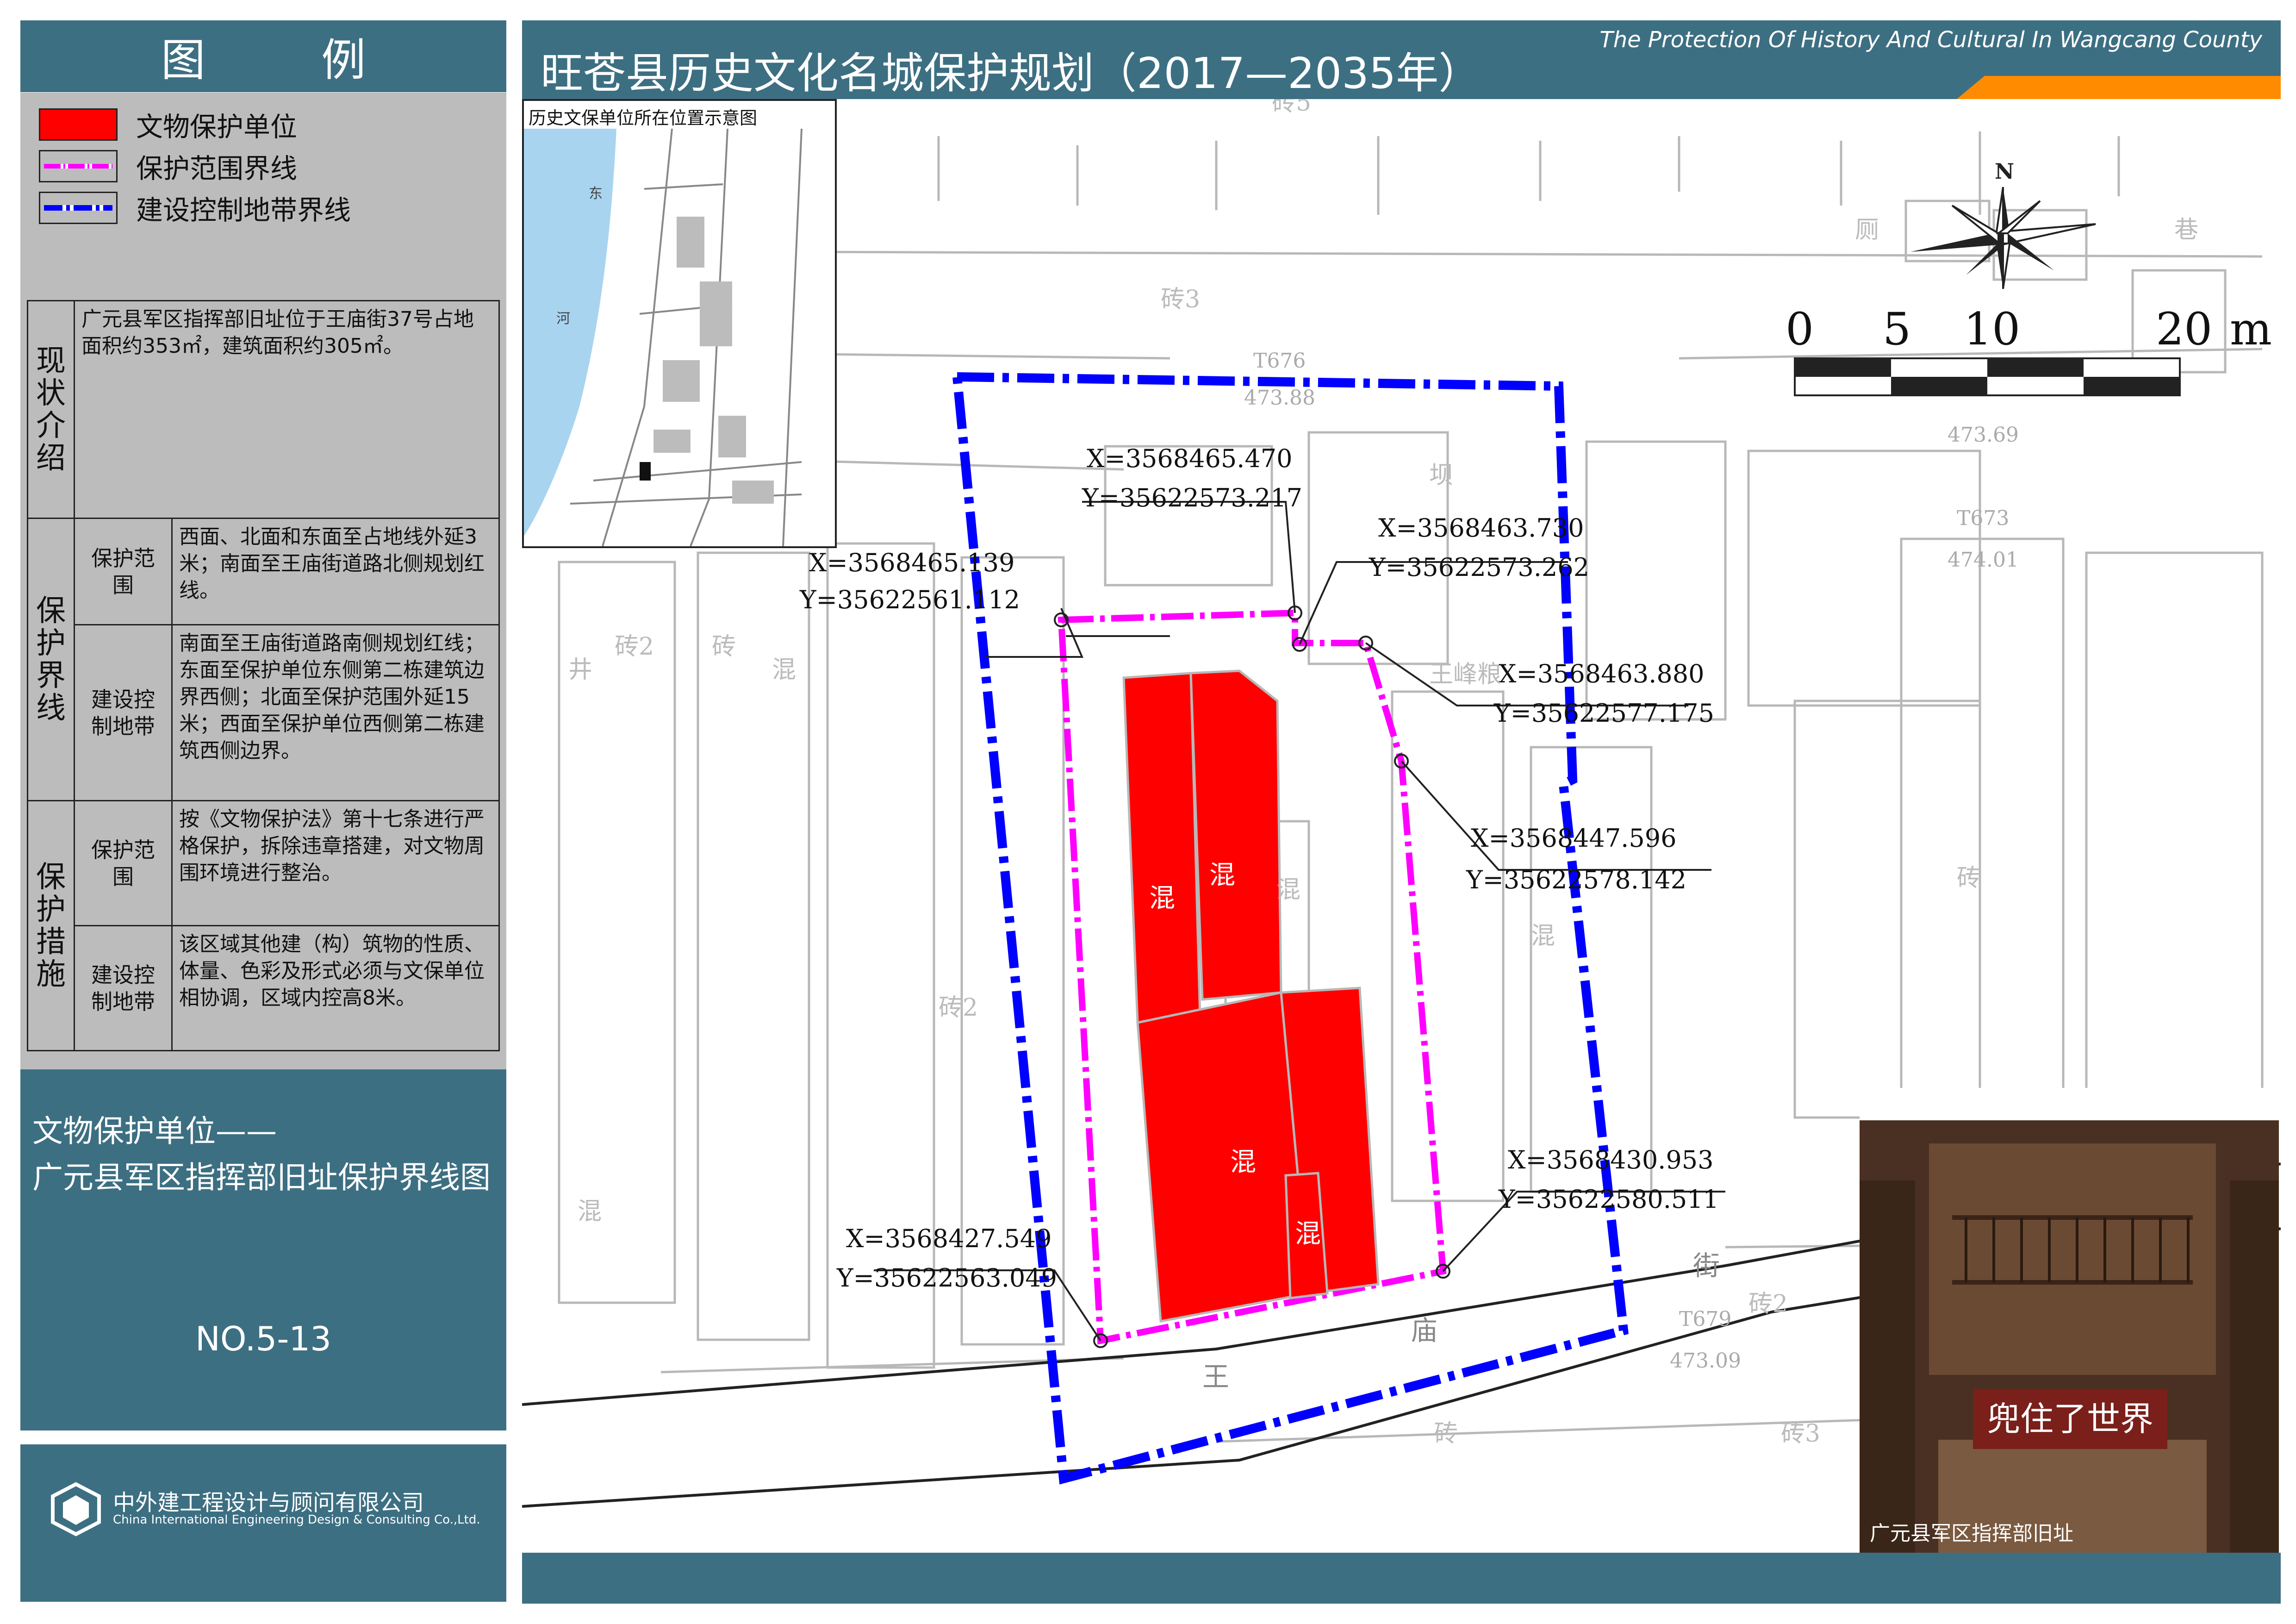 The image size is (2296, 1624). I want to click on coord-x: X=3568463.880, so click(1601, 673).